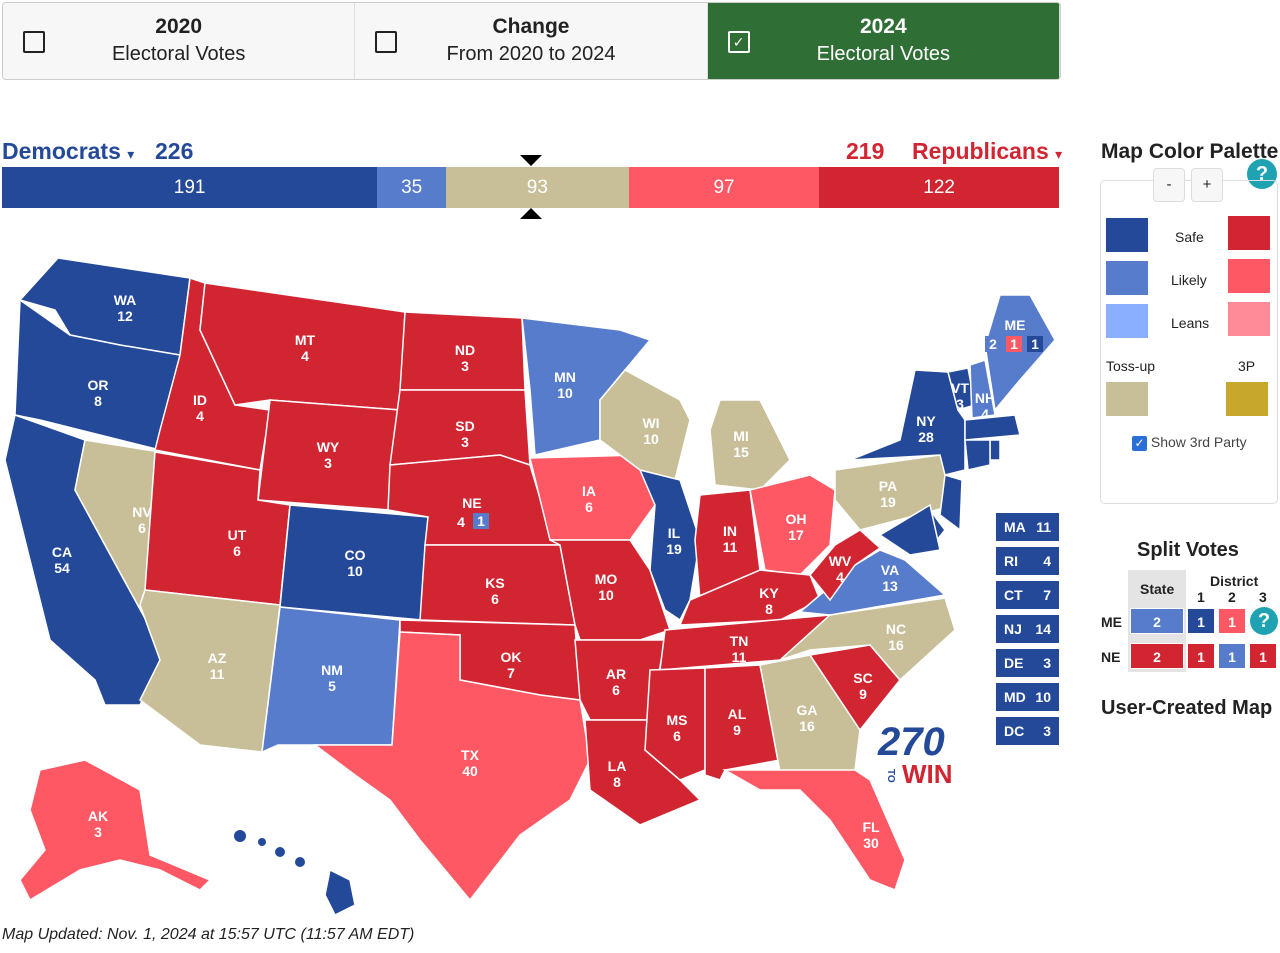 This screenshot has height=953, width=1280. What do you see at coordinates (650, 423) in the screenshot?
I see `state-label: WI` at bounding box center [650, 423].